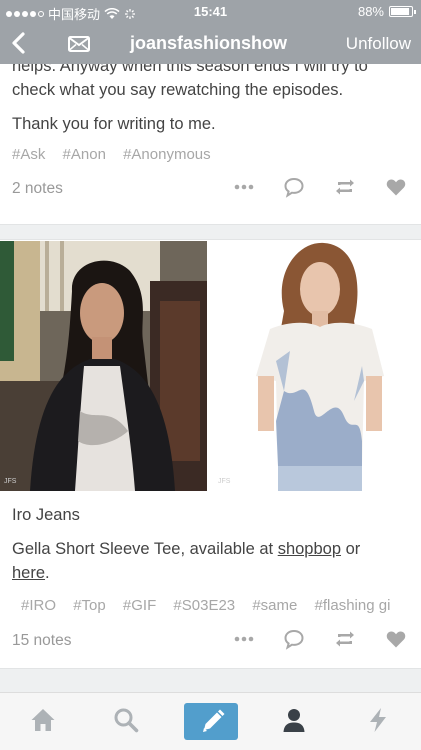  I want to click on description-text: or, so click(351, 549).